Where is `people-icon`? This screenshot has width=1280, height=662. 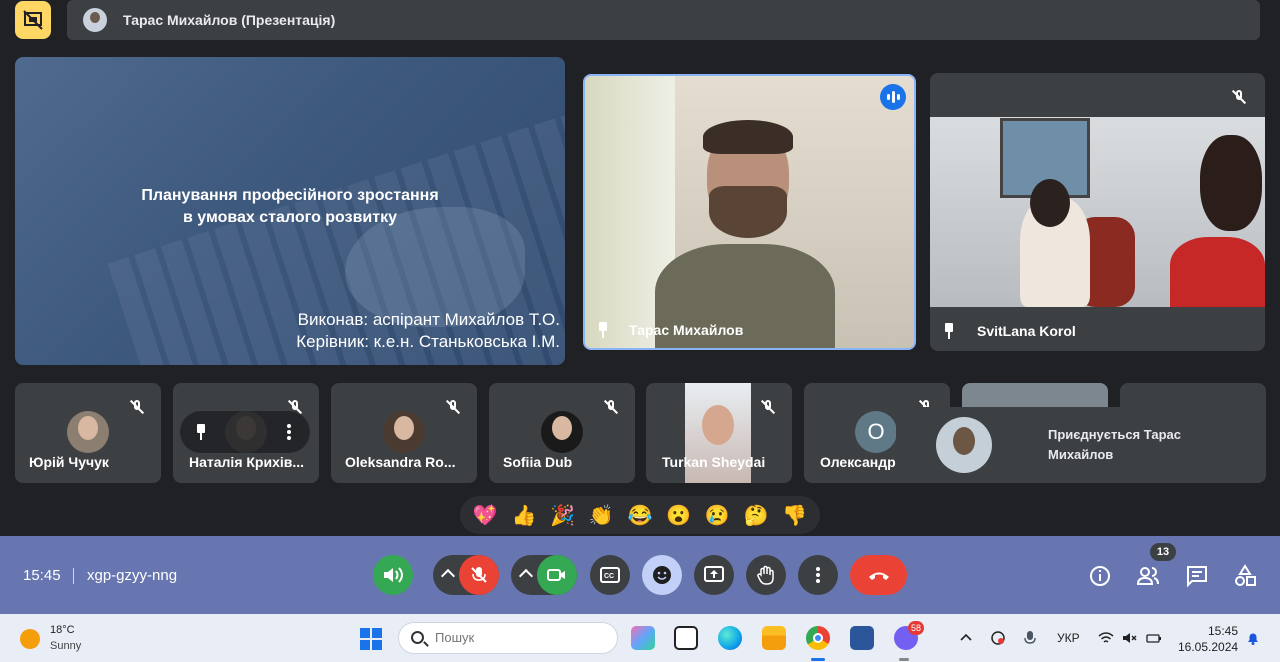 people-icon is located at coordinates (1148, 576).